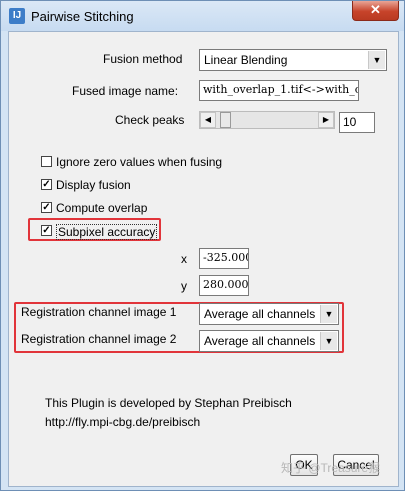  What do you see at coordinates (93, 185) in the screenshot?
I see `display-fusion-label: Display fusion` at bounding box center [93, 185].